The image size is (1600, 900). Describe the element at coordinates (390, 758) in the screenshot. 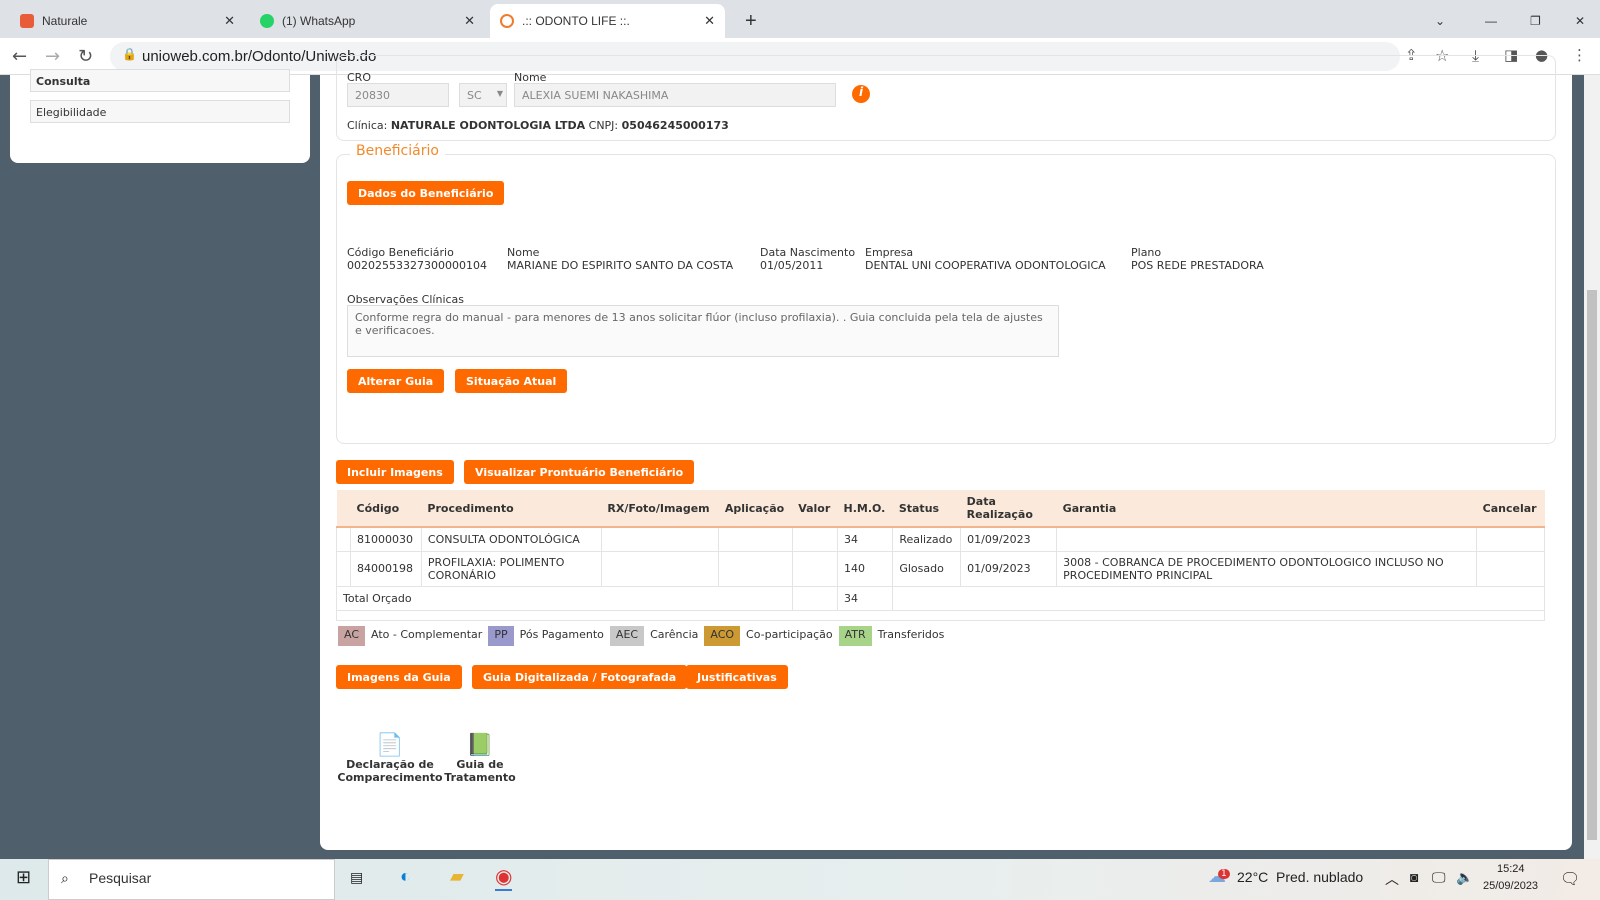

I see `declaracao-comparecimento-link: 📄 Declaração de Comparecimento` at that location.